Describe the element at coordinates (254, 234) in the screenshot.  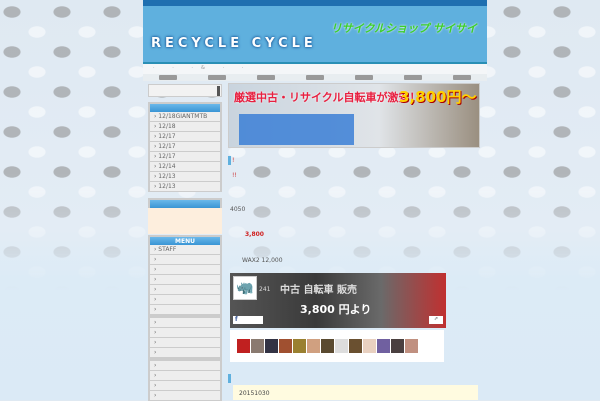
I see `post-price: 3,800` at that location.